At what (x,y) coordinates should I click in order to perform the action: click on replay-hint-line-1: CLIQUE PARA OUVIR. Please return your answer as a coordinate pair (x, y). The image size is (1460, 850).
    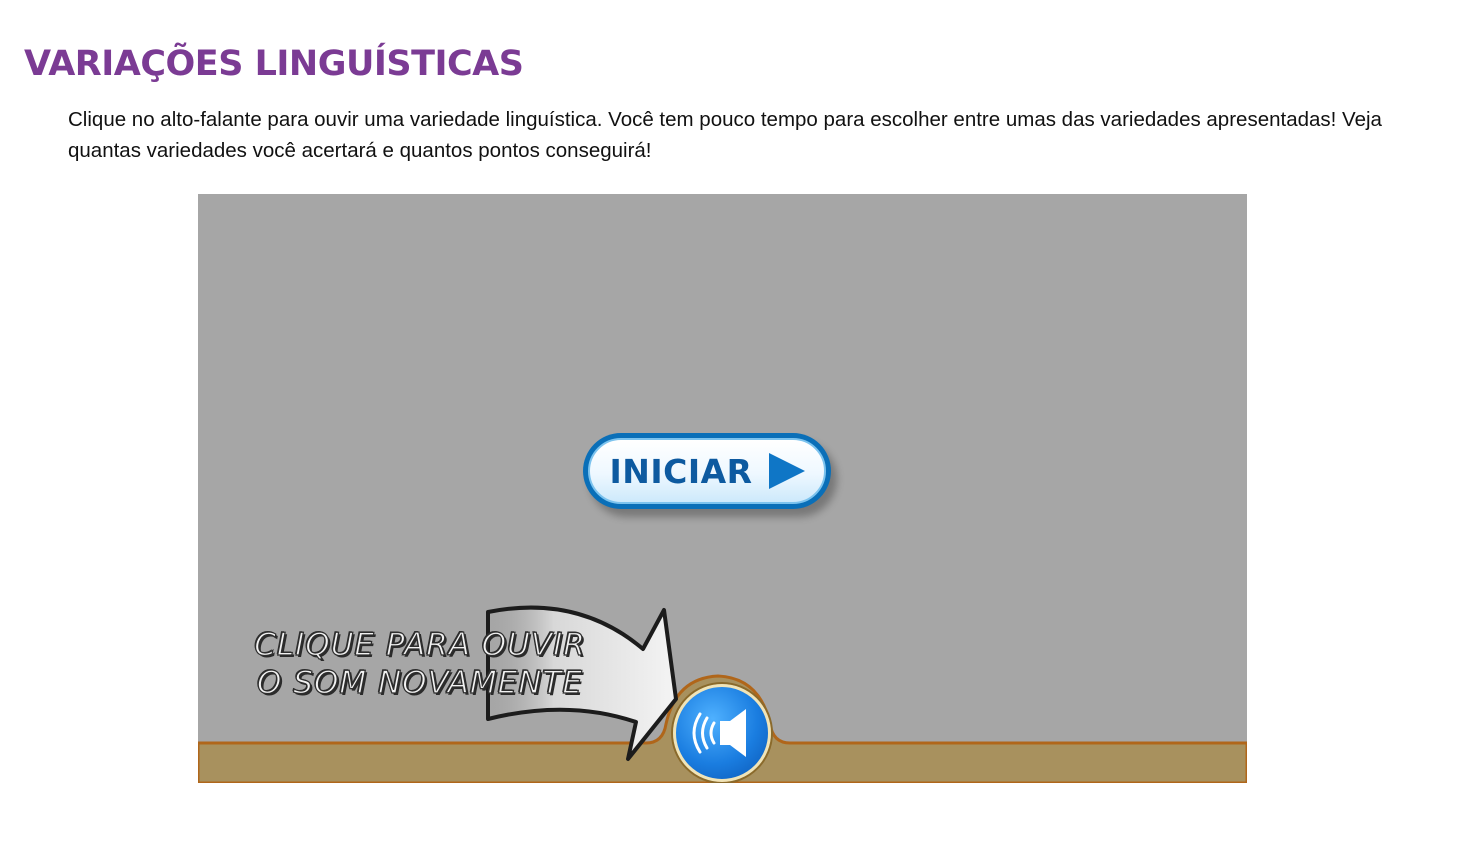
    Looking at the image, I should click on (420, 644).